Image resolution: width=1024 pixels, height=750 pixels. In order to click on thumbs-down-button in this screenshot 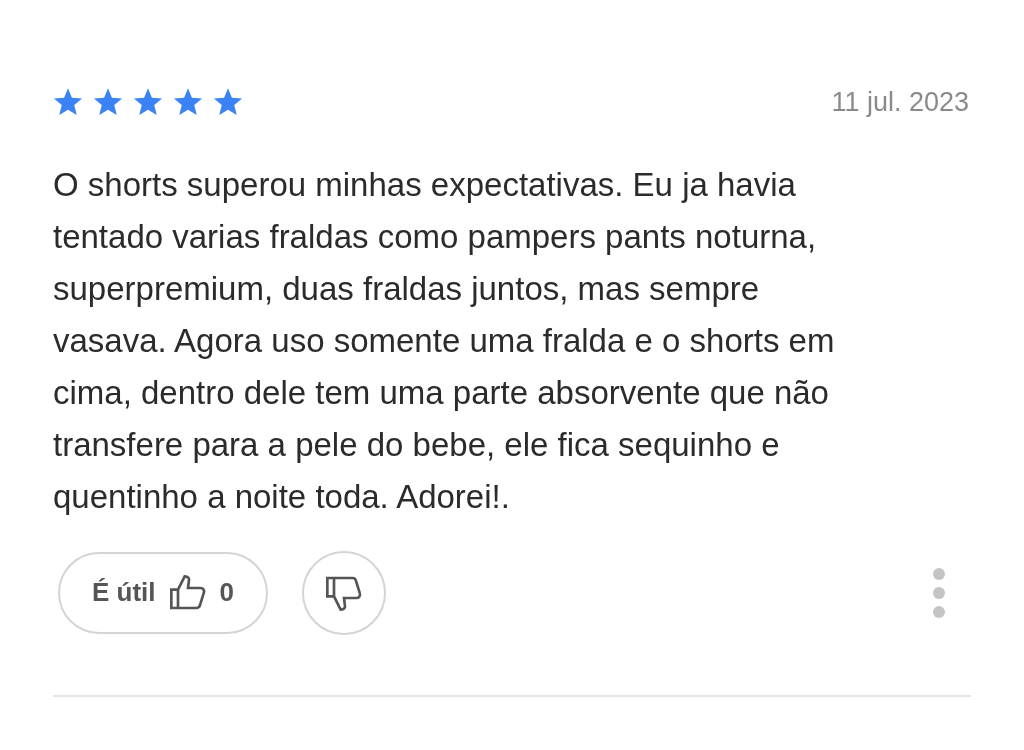, I will do `click(344, 592)`.